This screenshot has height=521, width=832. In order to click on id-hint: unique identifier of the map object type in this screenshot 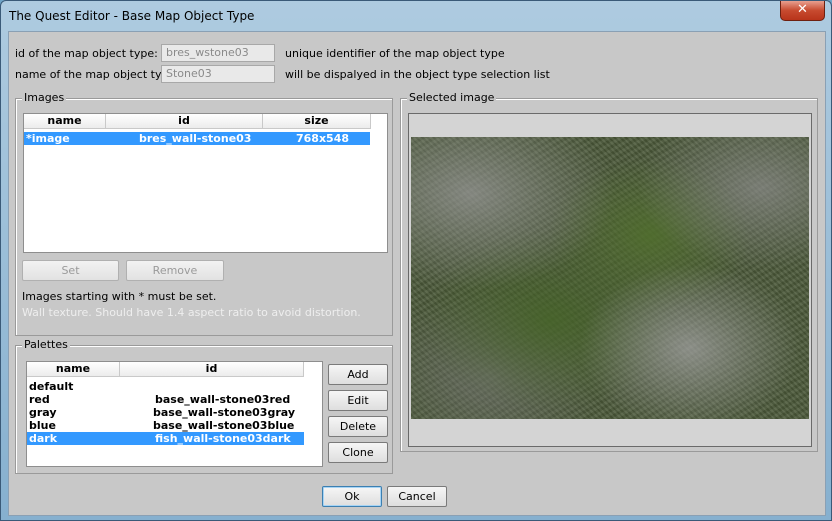, I will do `click(395, 53)`.